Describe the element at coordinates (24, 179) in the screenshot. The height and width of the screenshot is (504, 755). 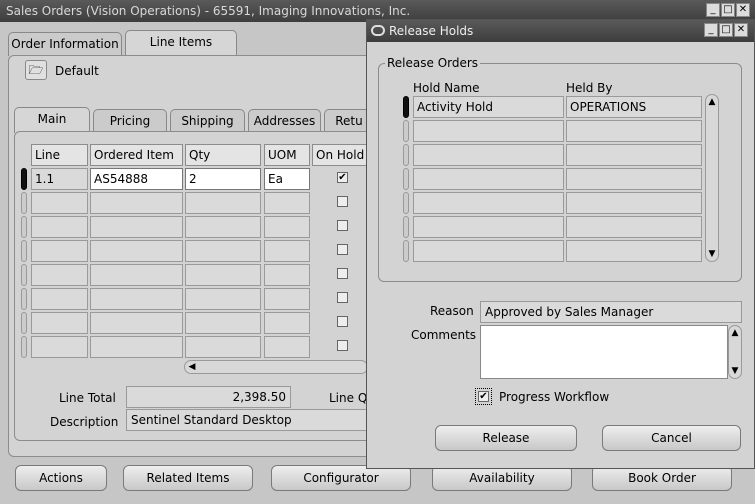
I see `row-indicator-current` at that location.